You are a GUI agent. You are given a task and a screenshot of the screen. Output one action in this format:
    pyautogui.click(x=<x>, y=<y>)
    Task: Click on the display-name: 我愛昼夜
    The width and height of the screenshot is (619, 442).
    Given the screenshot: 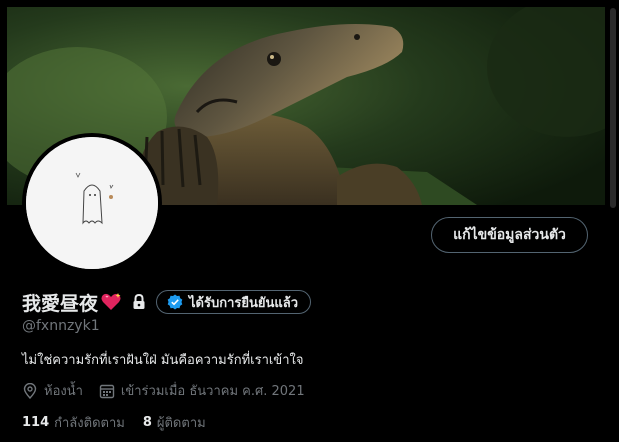 What is the action you would take?
    pyautogui.click(x=60, y=303)
    